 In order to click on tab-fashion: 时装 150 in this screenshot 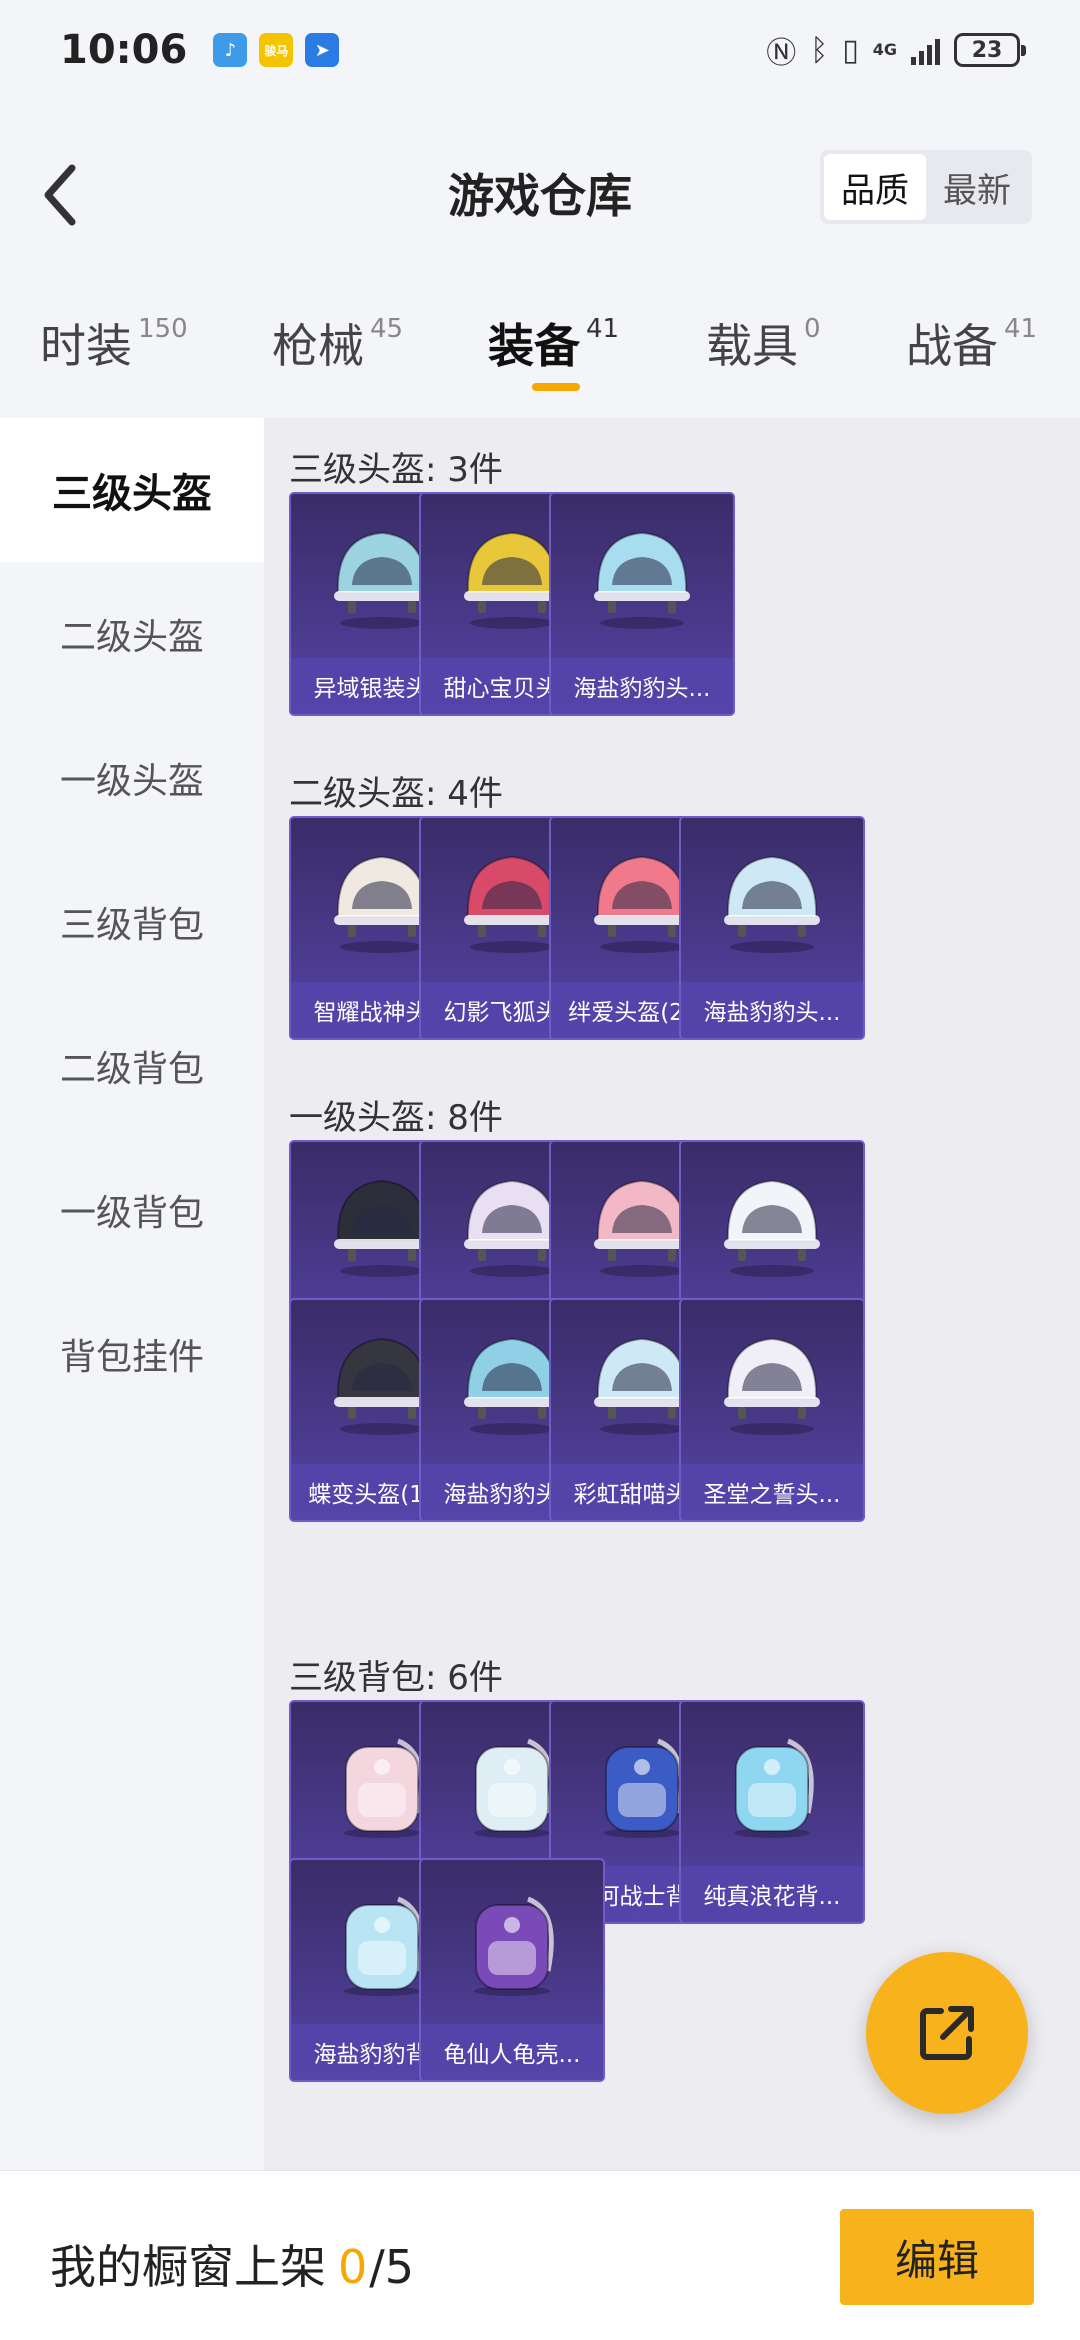, I will do `click(114, 343)`.